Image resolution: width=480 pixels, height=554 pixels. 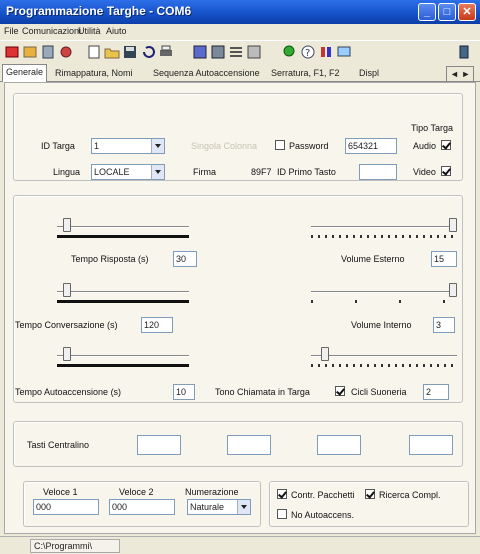 I want to click on menu-bar: File Comunicazioni Utilità Aiuto, so click(x=240, y=32).